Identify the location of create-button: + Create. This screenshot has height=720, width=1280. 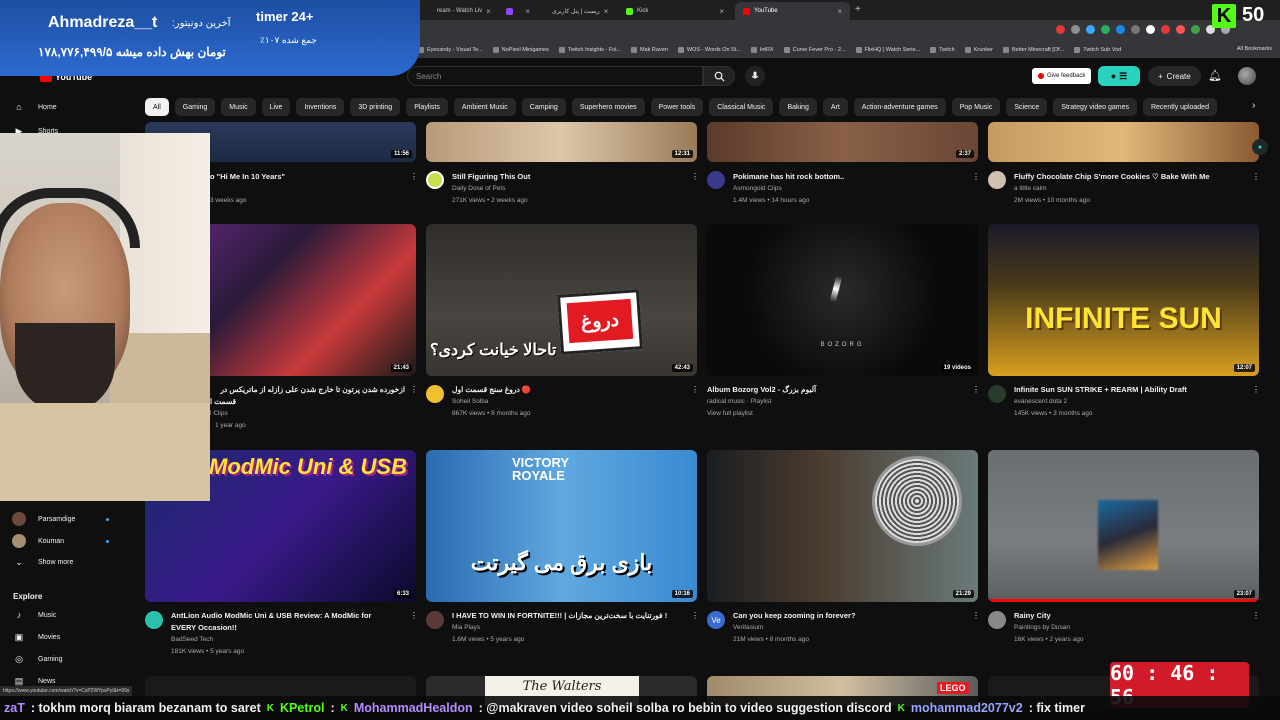
(1174, 76).